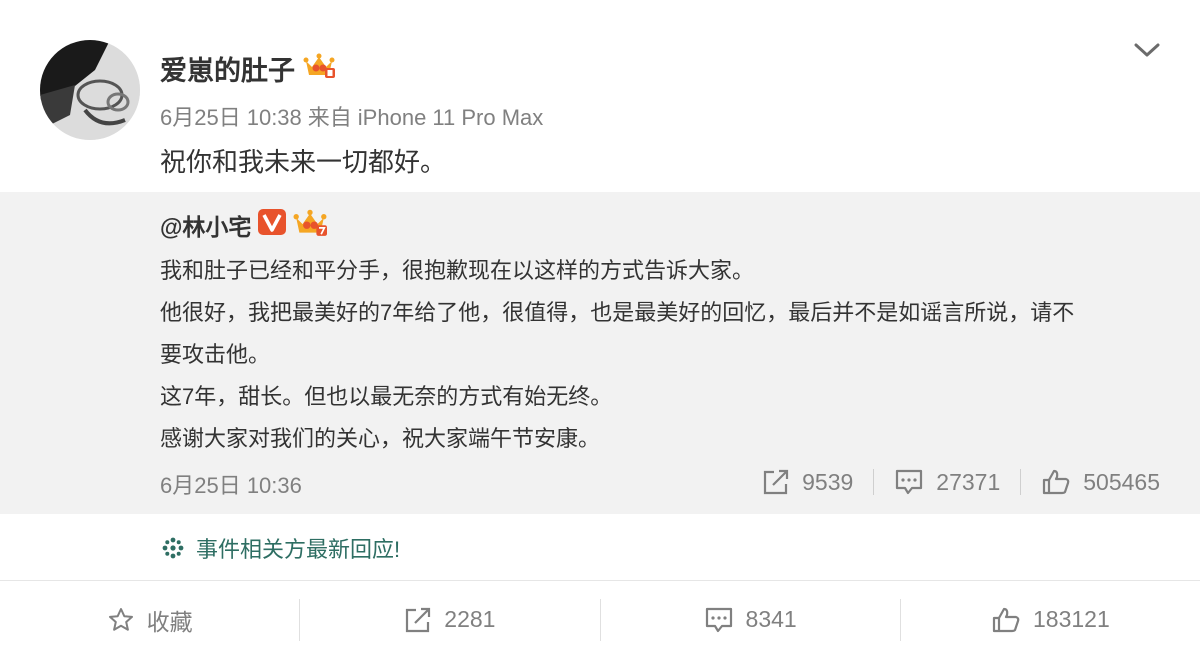 The width and height of the screenshot is (1200, 658). I want to click on post-time: 10:38, so click(274, 117).